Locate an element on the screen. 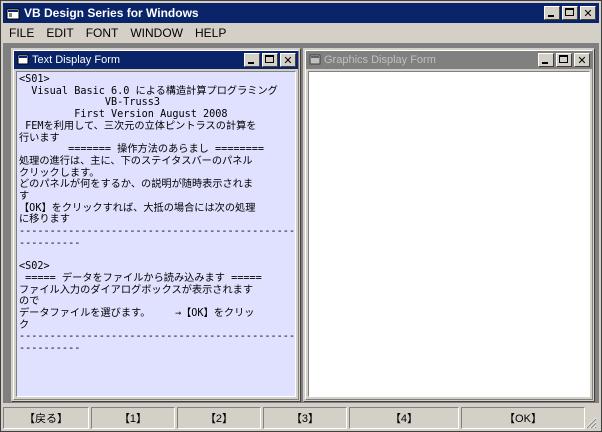  menu-help: HELP is located at coordinates (210, 33).